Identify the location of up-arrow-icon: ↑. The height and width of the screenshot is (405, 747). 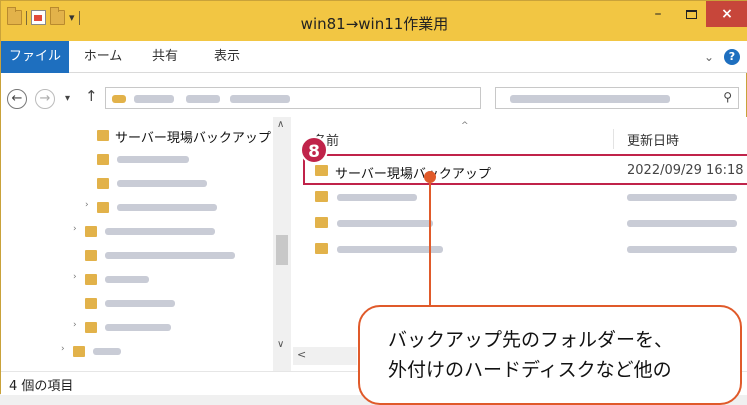
(91, 96).